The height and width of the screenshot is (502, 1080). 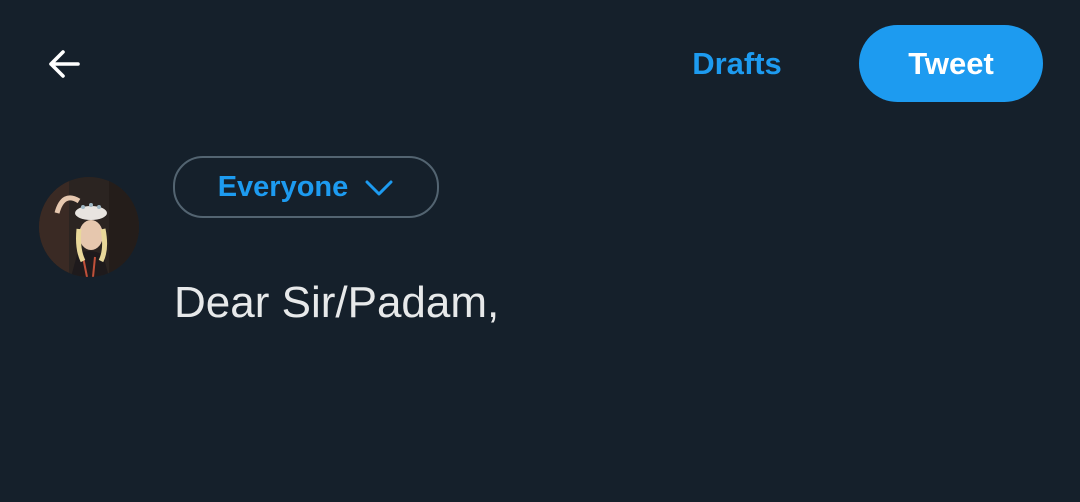 I want to click on tweet-button: Tweet, so click(x=951, y=63).